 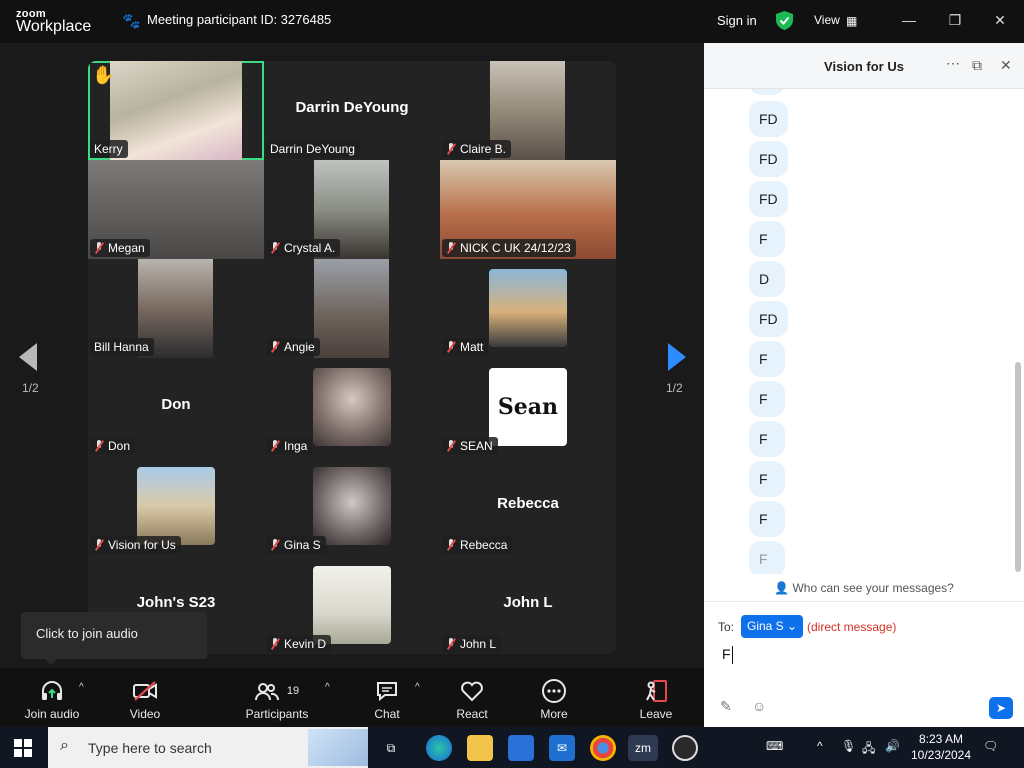 I want to click on participant-name: Bill Hanna, so click(x=121, y=347).